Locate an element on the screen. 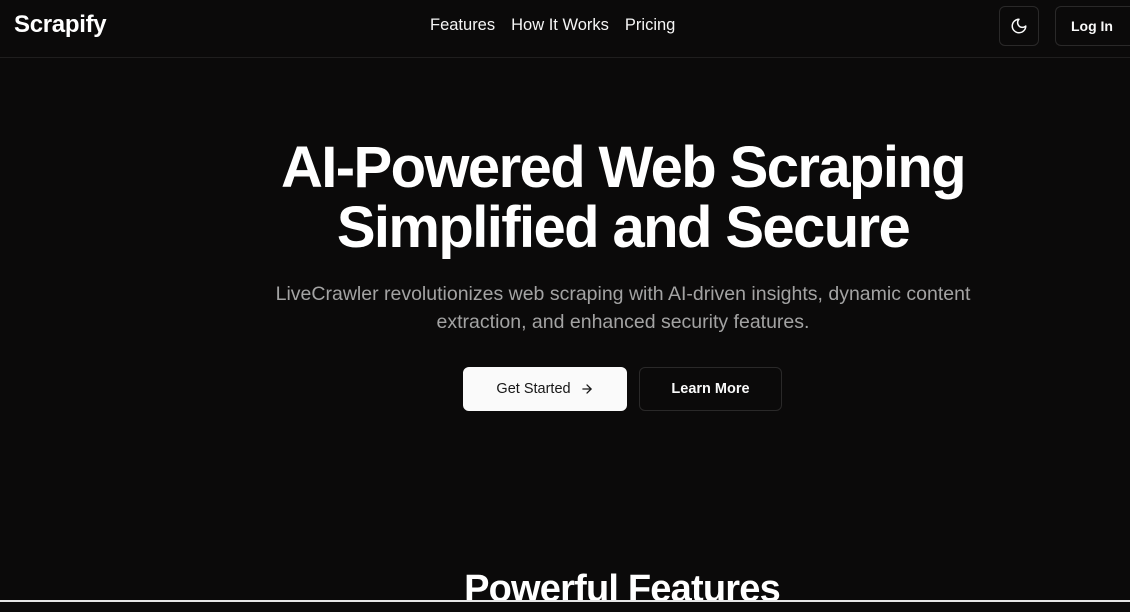  hero-title-line-2: Simplified and Secure is located at coordinates (623, 227).